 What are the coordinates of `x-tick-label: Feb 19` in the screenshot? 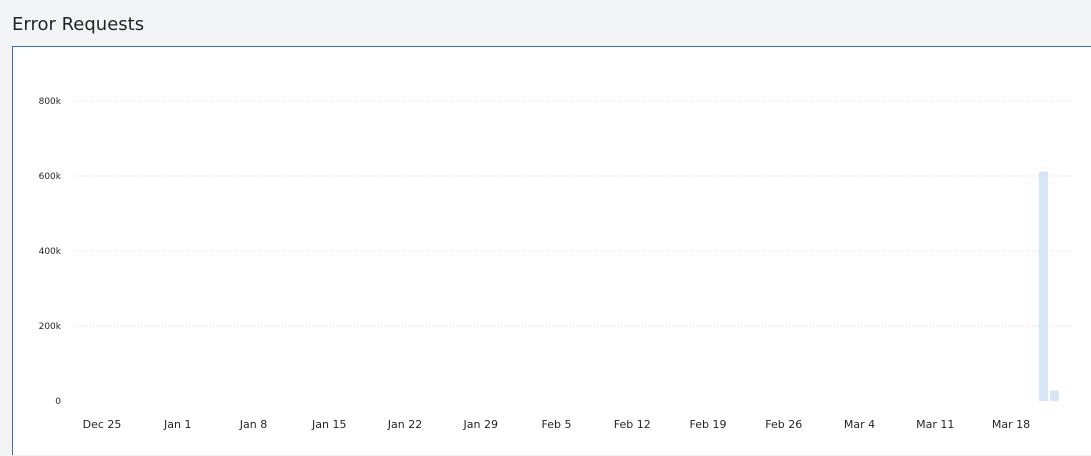 It's located at (708, 424).